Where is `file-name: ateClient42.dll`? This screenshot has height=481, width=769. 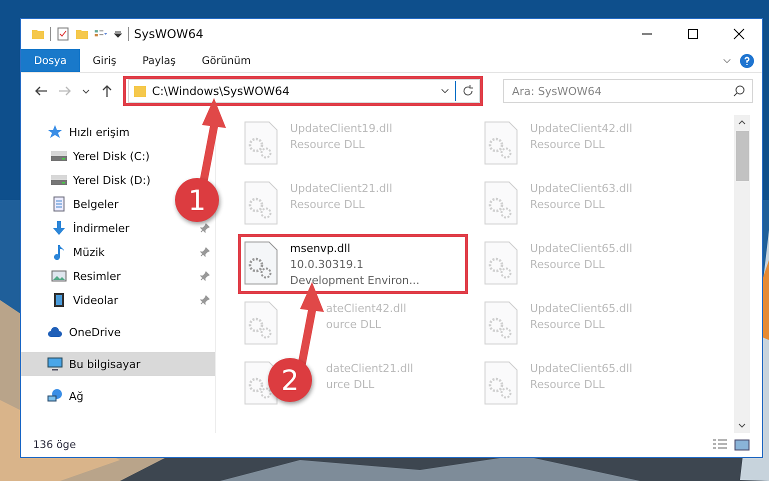 file-name: ateClient42.dll is located at coordinates (366, 309).